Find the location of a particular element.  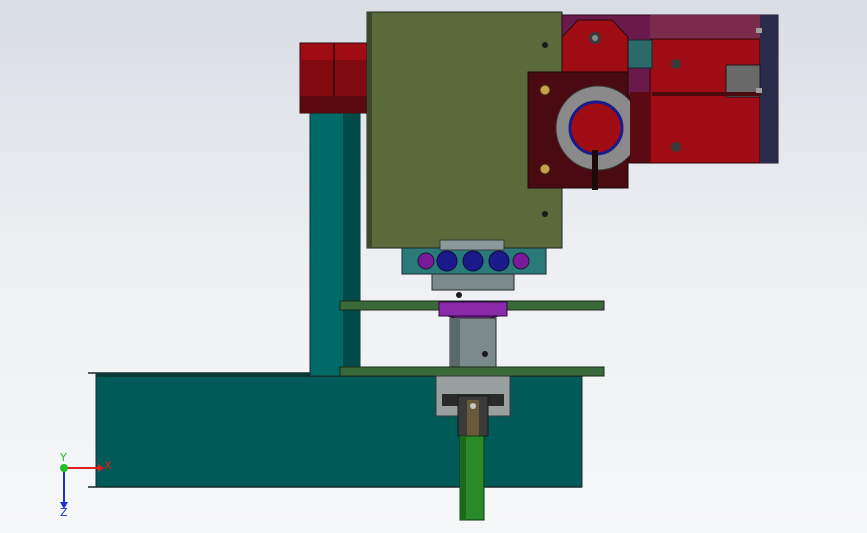

top-bracket is located at coordinates (595, 47).